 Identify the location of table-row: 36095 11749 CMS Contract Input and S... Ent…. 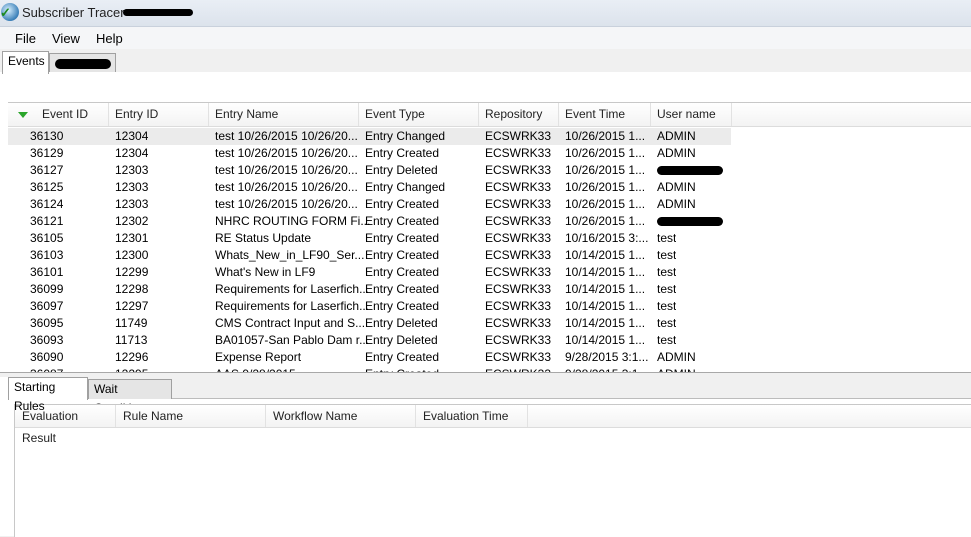
(369, 323).